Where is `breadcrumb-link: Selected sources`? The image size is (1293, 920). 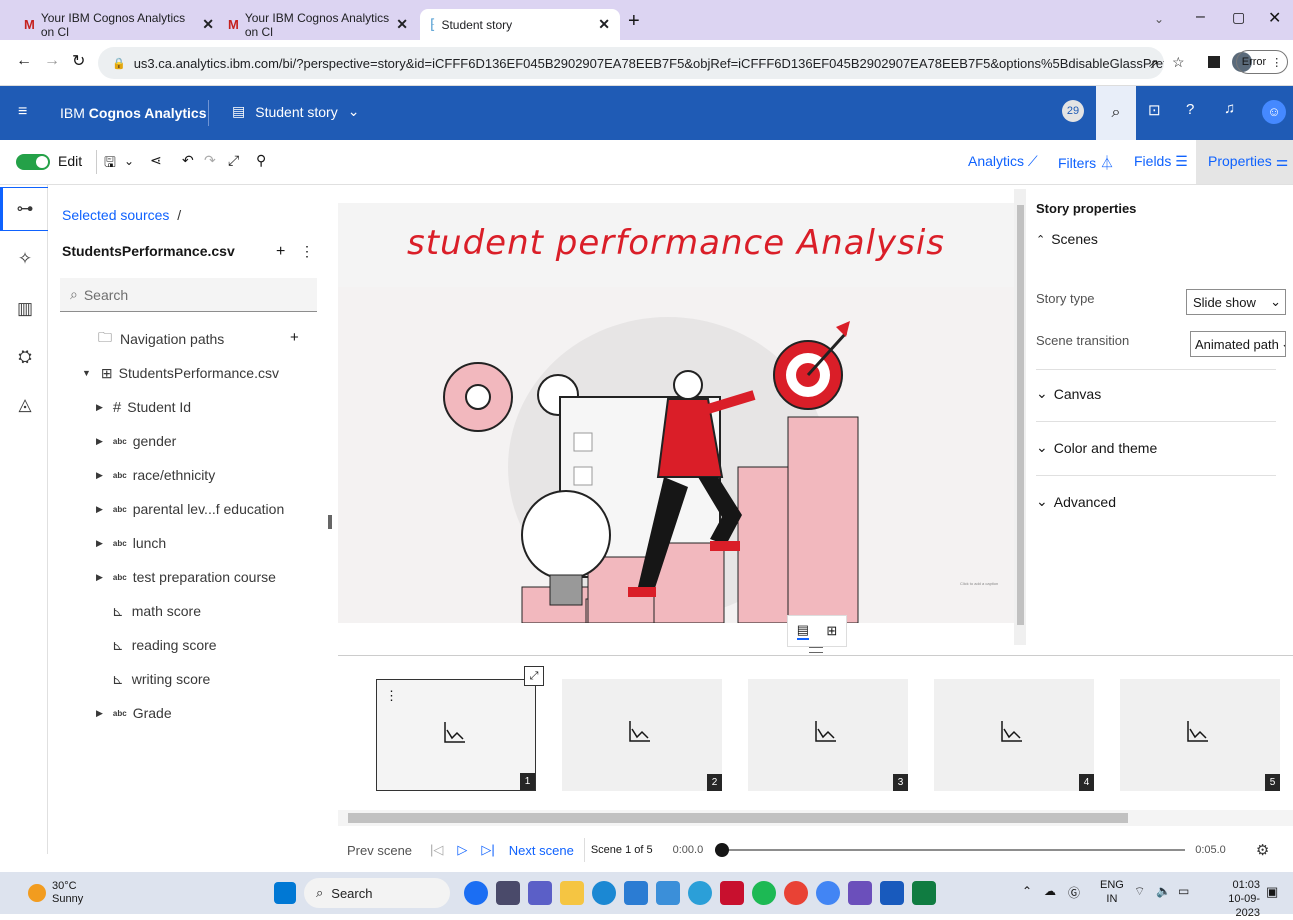 breadcrumb-link: Selected sources is located at coordinates (115, 215).